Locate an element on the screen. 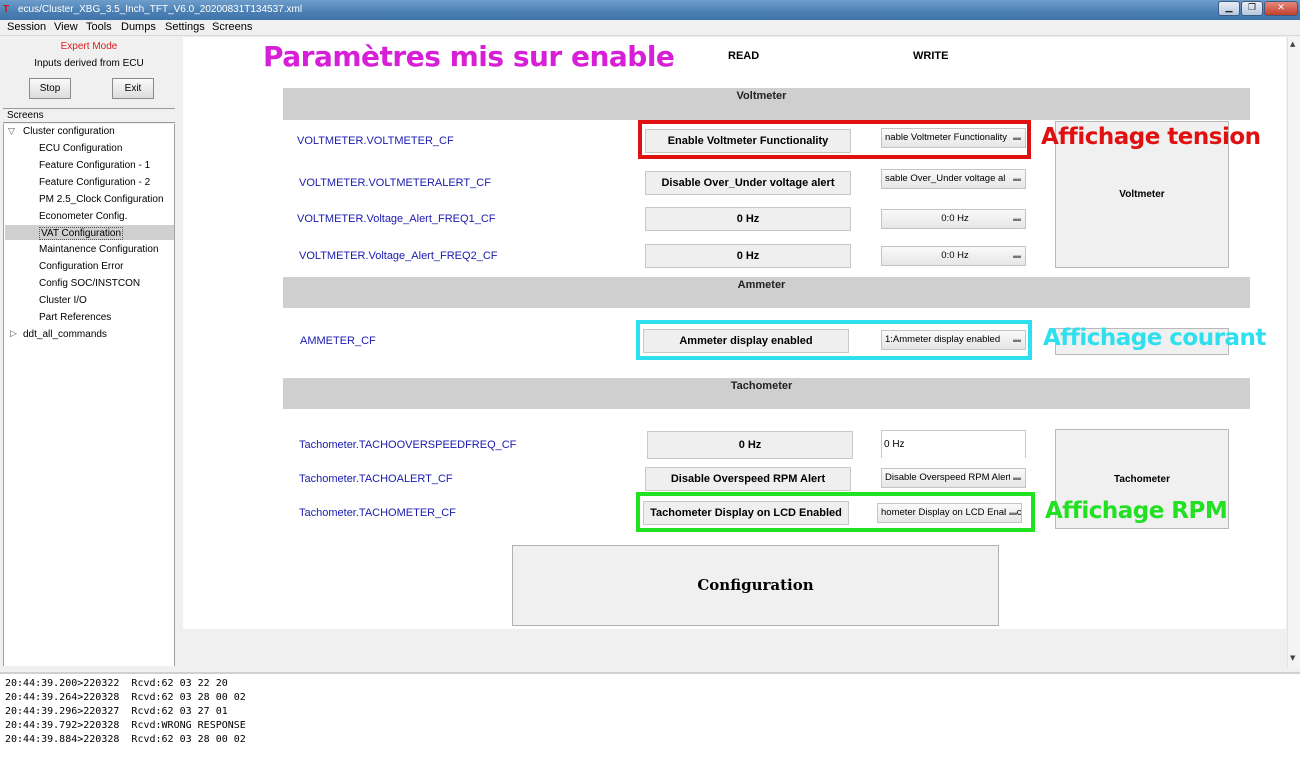 Image resolution: width=1300 pixels, height=759 pixels. inputs-label: Inputs derived from ECU is located at coordinates (89, 63).